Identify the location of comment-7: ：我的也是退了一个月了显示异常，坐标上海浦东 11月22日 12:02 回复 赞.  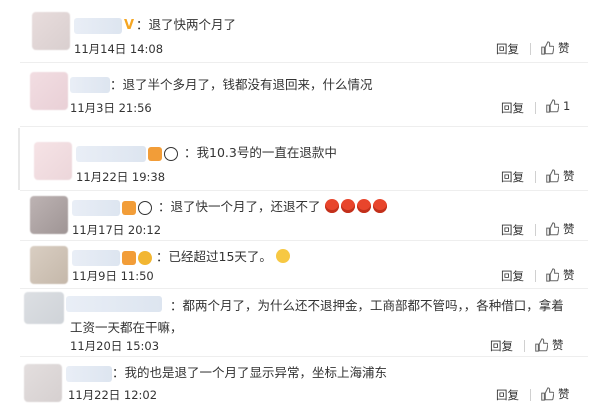
(304, 386).